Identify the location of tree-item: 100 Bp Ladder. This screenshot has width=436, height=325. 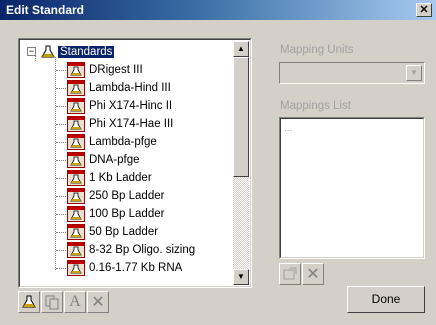
(115, 213).